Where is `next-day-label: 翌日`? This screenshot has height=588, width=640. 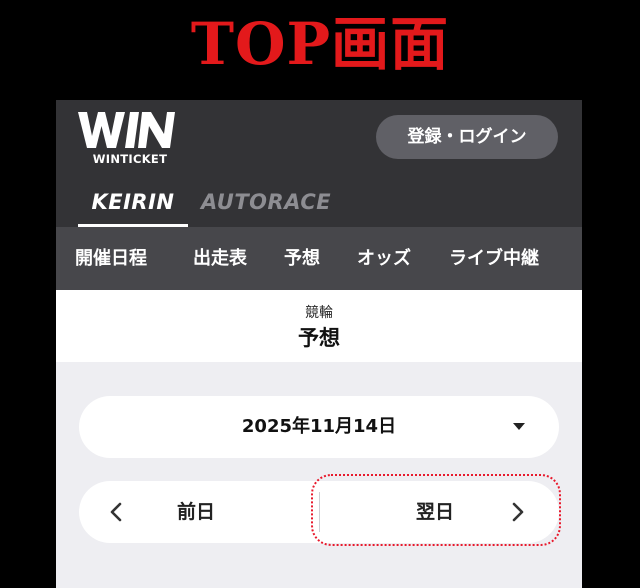 next-day-label: 翌日 is located at coordinates (435, 512).